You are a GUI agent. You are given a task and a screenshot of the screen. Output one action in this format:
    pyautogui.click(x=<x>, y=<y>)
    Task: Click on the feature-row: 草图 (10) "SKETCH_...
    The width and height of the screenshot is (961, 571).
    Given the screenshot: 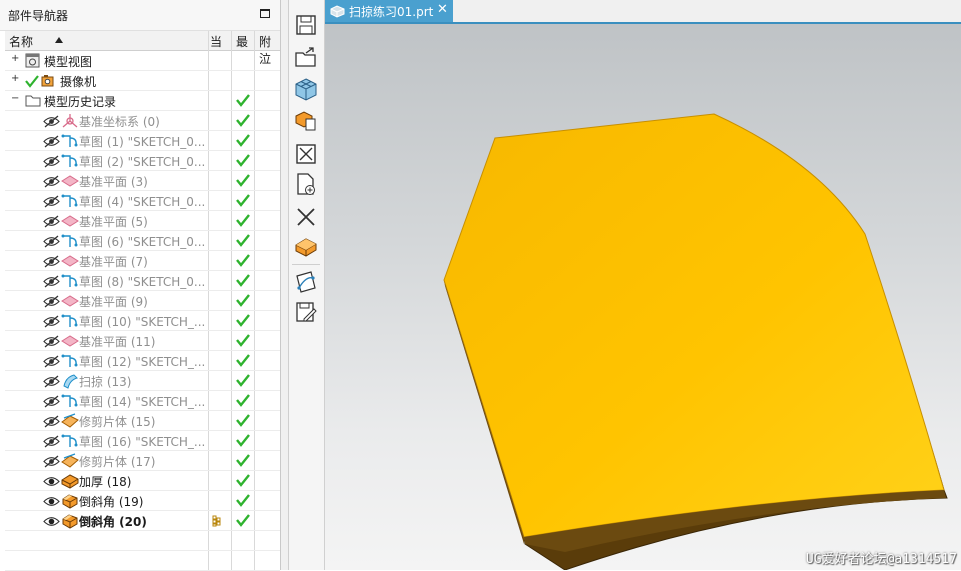 What is the action you would take?
    pyautogui.click(x=142, y=321)
    